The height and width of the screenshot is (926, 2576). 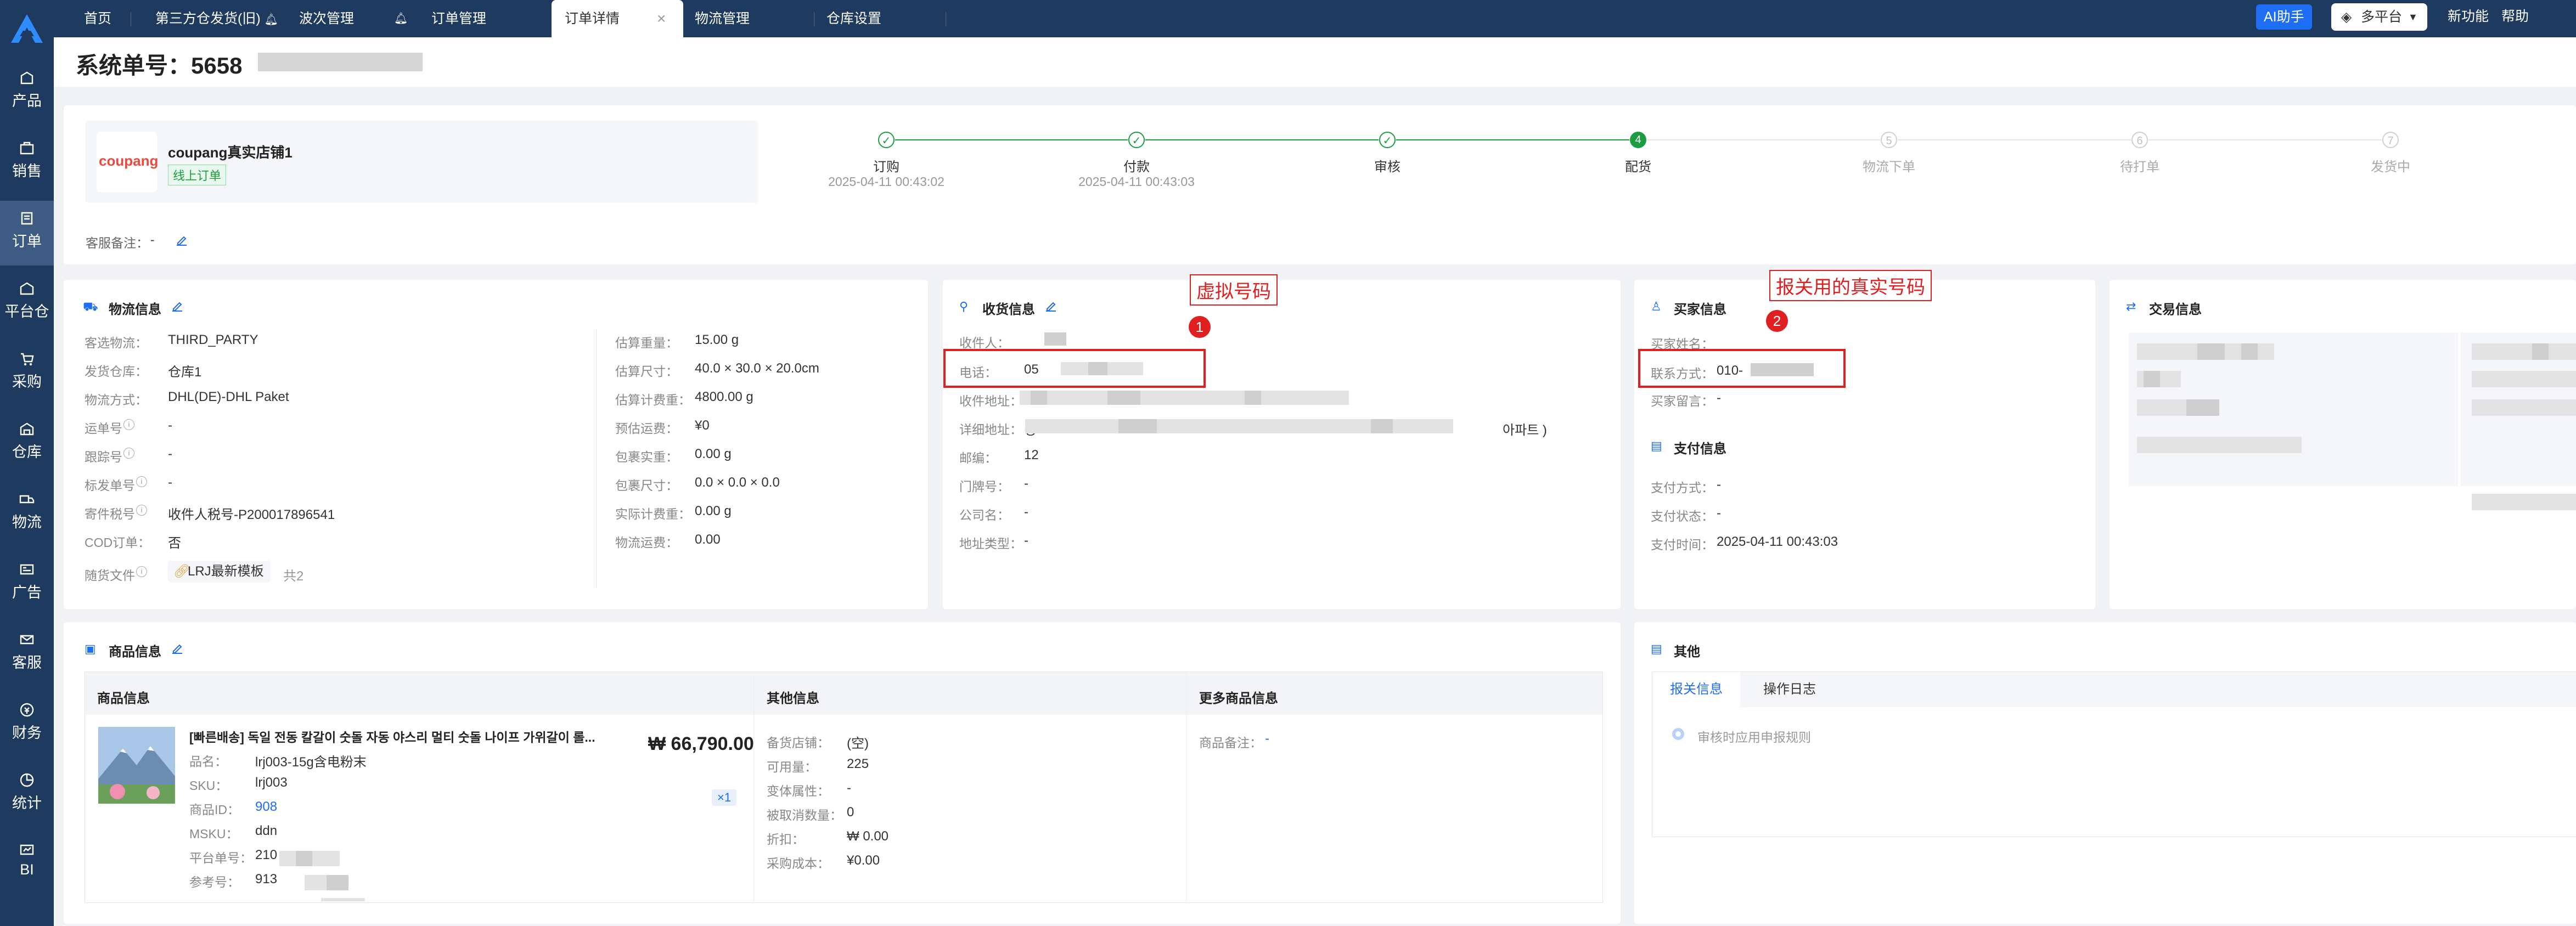 What do you see at coordinates (1790, 689) in the screenshot?
I see `tab-operation-log: 操作日志` at bounding box center [1790, 689].